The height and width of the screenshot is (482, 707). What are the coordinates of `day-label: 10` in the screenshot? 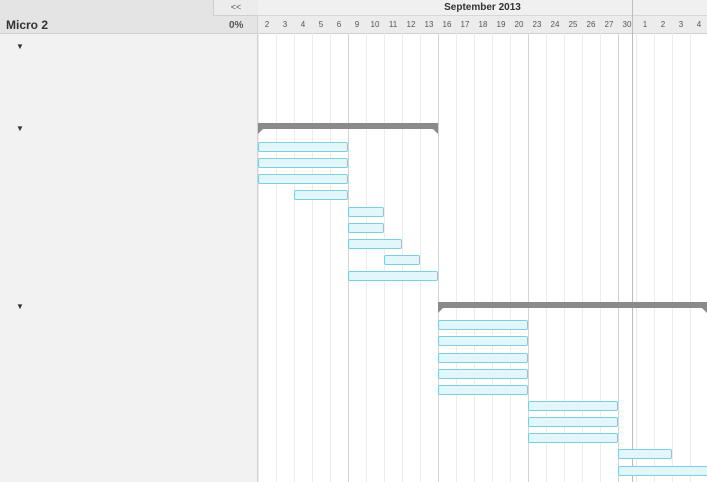 It's located at (375, 24).